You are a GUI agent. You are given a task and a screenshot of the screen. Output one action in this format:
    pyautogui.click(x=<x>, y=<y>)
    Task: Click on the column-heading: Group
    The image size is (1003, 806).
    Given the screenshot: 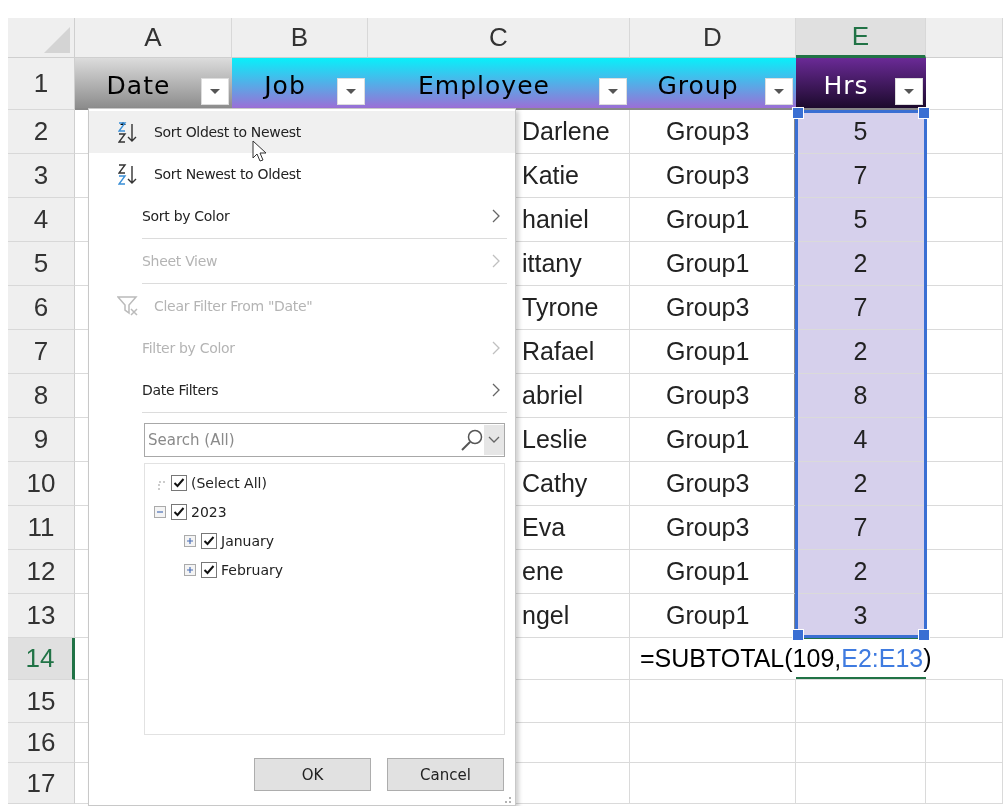 What is the action you would take?
    pyautogui.click(x=698, y=85)
    